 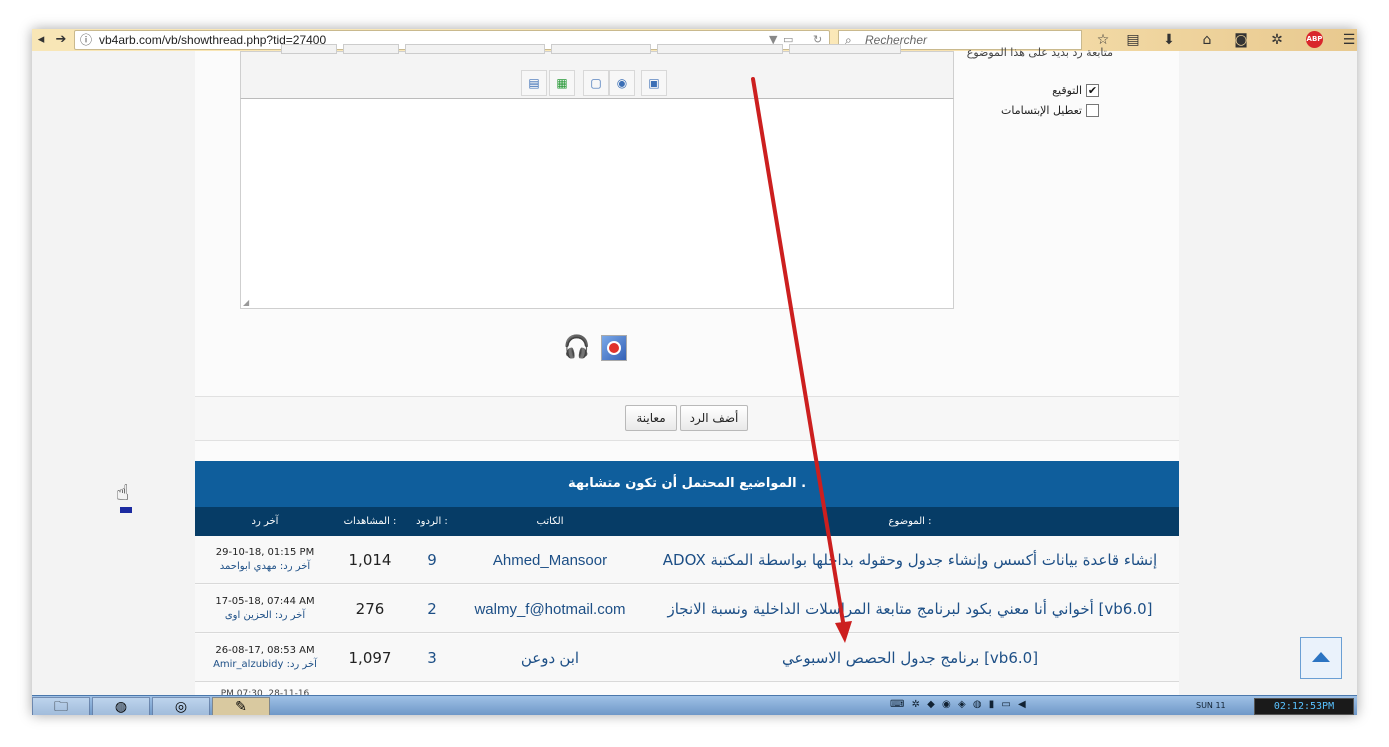 I want to click on up-arrow-icon, so click(x=1321, y=657).